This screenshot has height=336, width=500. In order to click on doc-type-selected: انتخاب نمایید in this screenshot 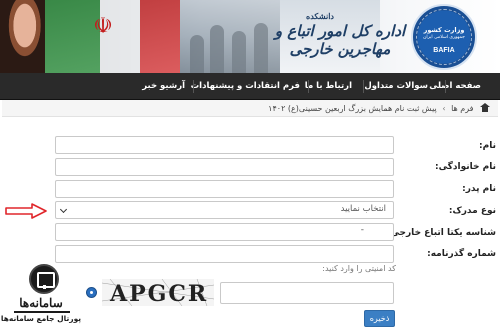, I will do `click(363, 209)`.